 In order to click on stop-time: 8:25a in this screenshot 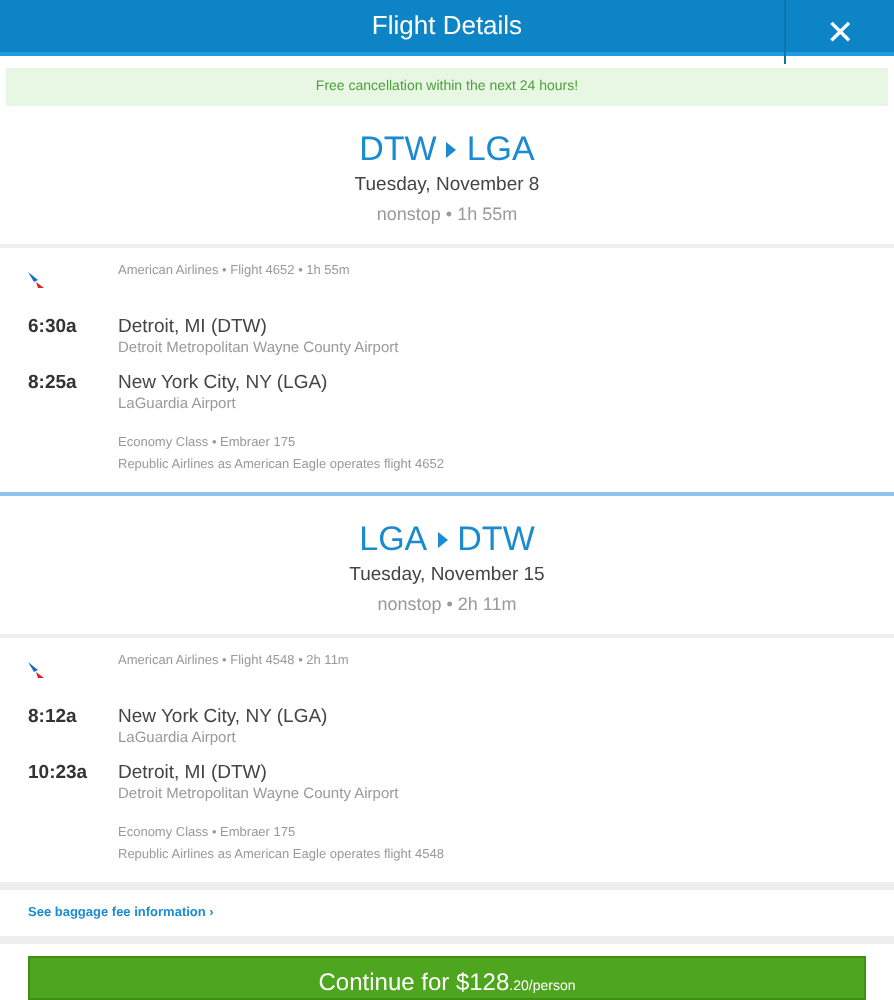, I will do `click(53, 384)`.